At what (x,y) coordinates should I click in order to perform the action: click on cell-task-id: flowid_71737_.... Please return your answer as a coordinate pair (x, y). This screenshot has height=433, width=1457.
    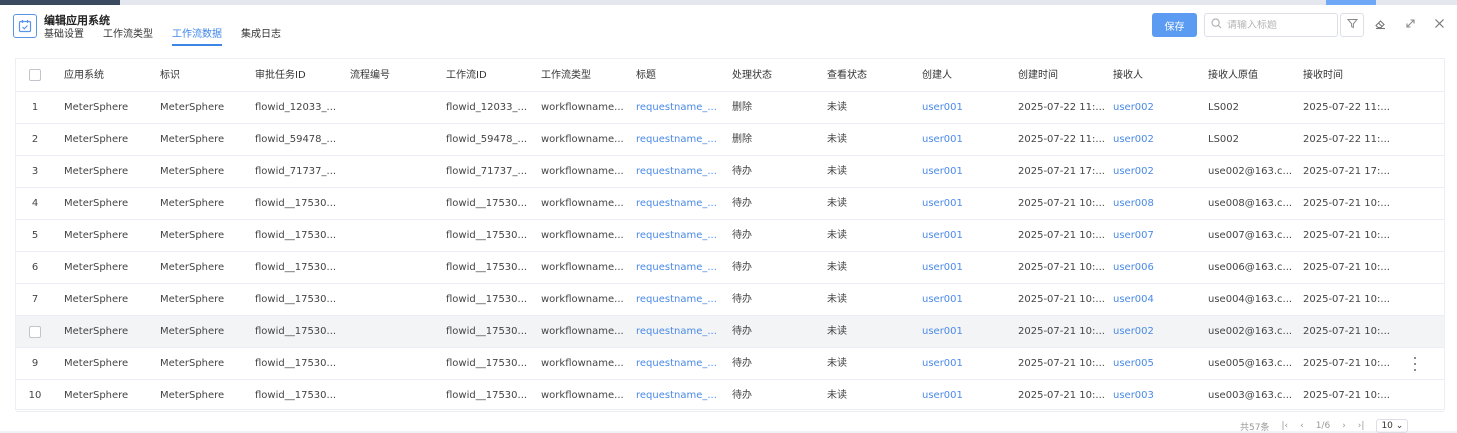
    Looking at the image, I should click on (296, 171).